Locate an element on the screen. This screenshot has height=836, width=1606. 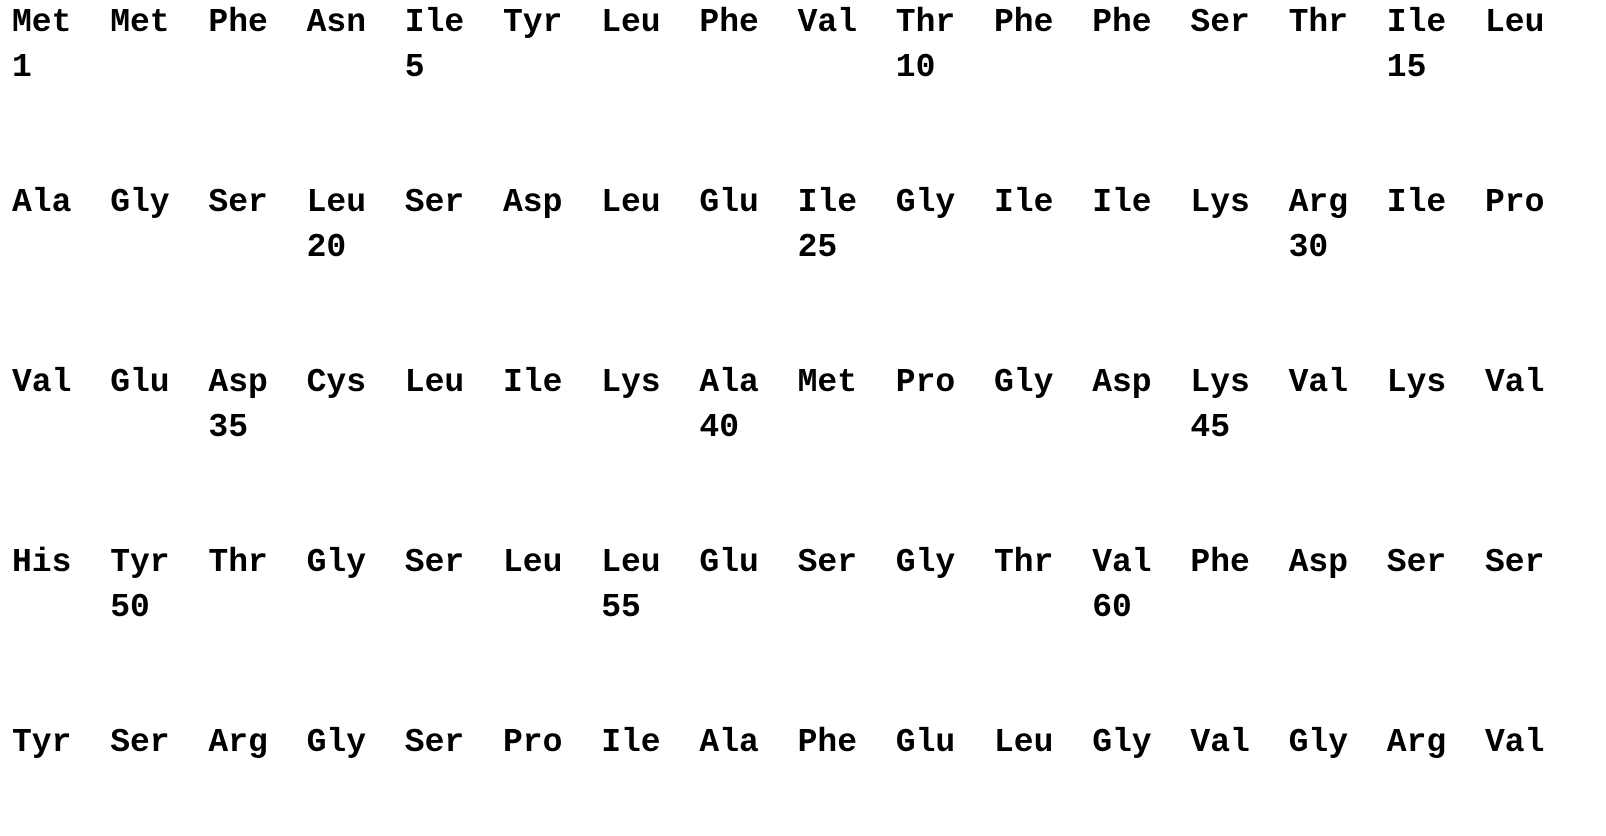
position-number: 5 is located at coordinates (415, 67).